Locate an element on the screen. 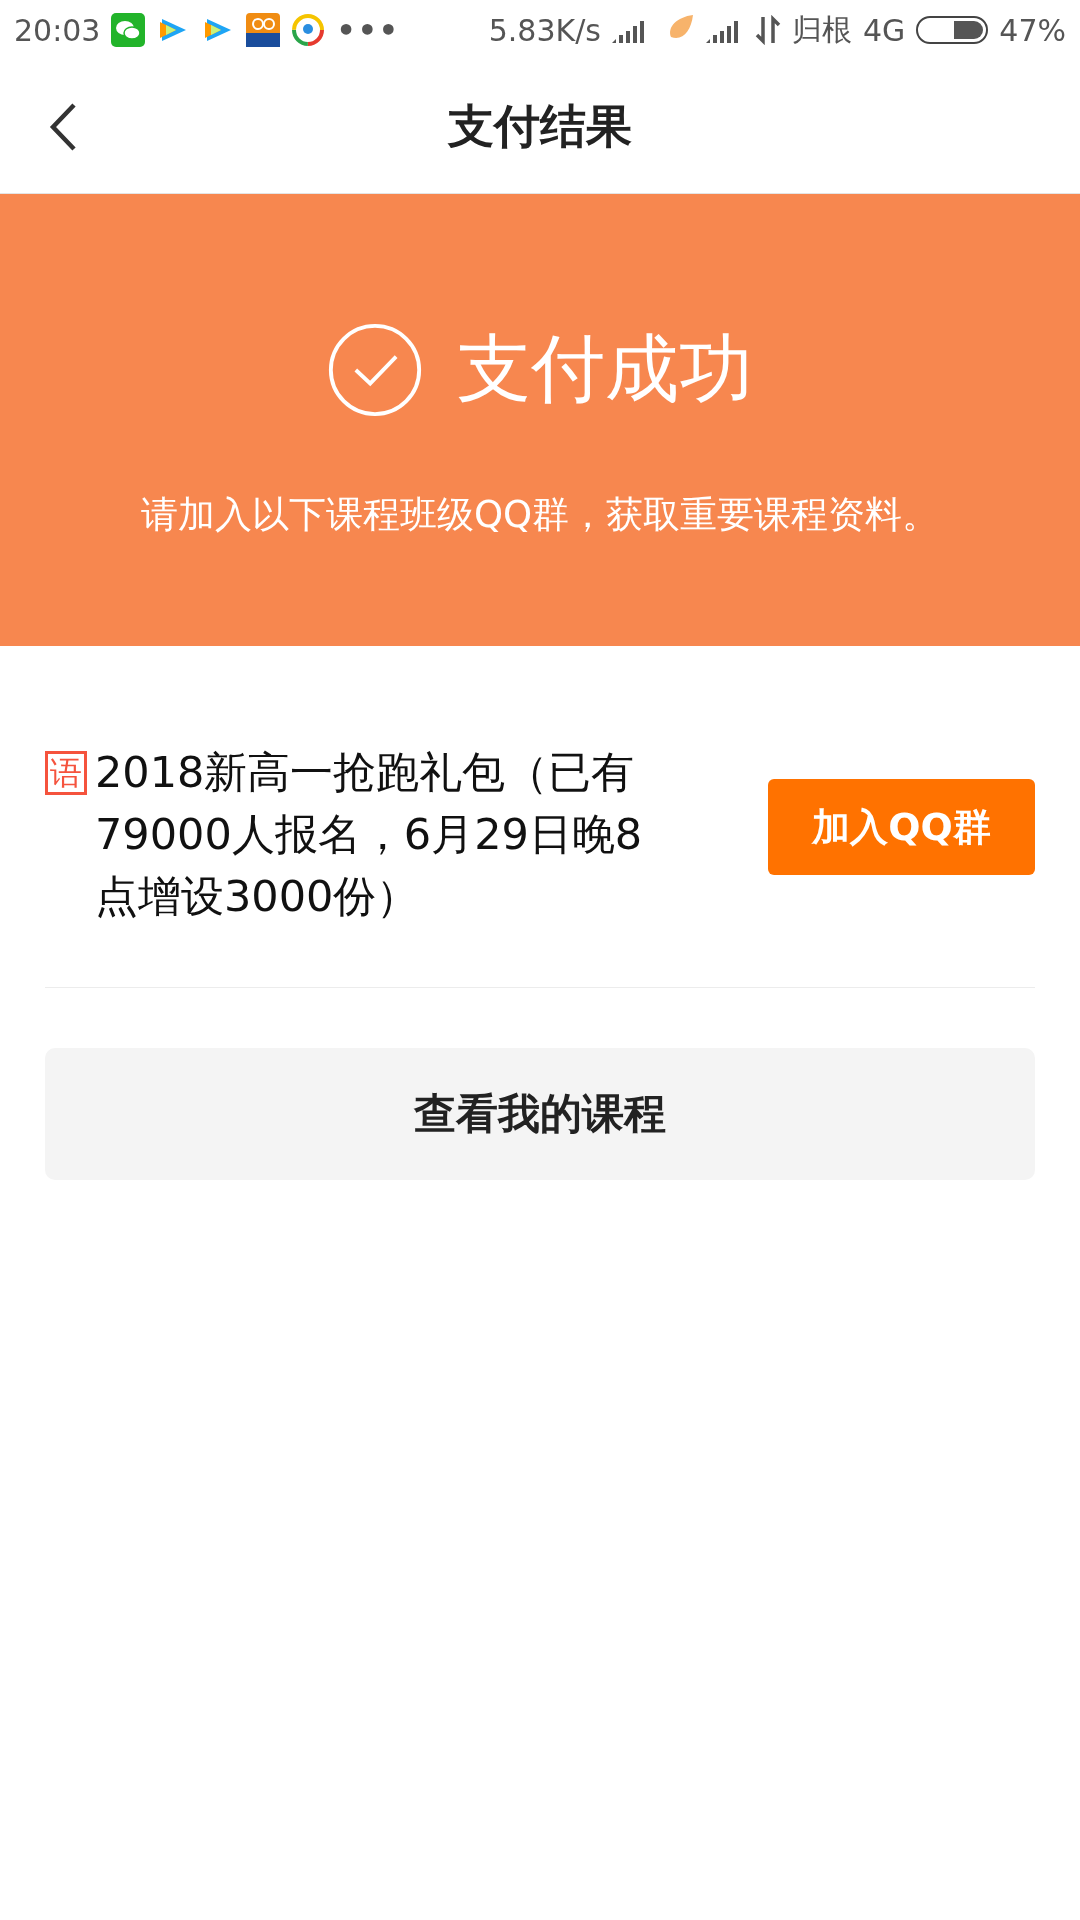 Image resolution: width=1080 pixels, height=1920 pixels. course-title: 2018新高一抢跑礼包（已有79000人报名，6月29日晚8点增设3000份） is located at coordinates (369, 834).